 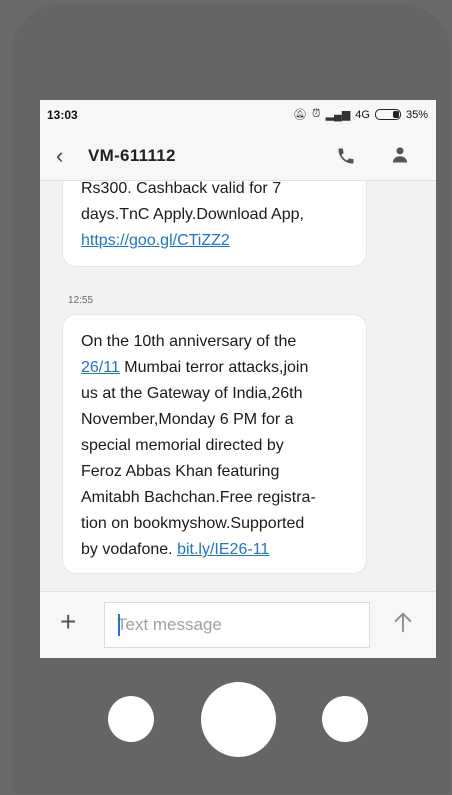 I want to click on message-line: On the 10th anniversary of the, so click(x=189, y=341).